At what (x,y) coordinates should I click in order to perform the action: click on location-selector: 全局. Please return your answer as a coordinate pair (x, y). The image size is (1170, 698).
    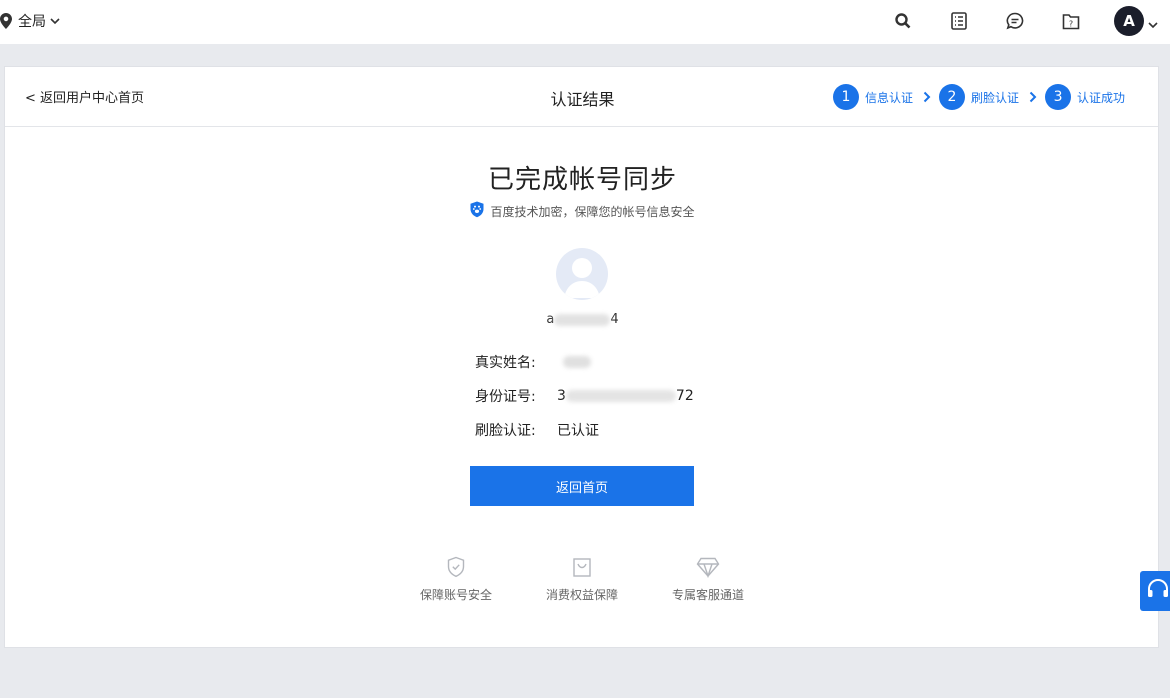
    Looking at the image, I should click on (30, 21).